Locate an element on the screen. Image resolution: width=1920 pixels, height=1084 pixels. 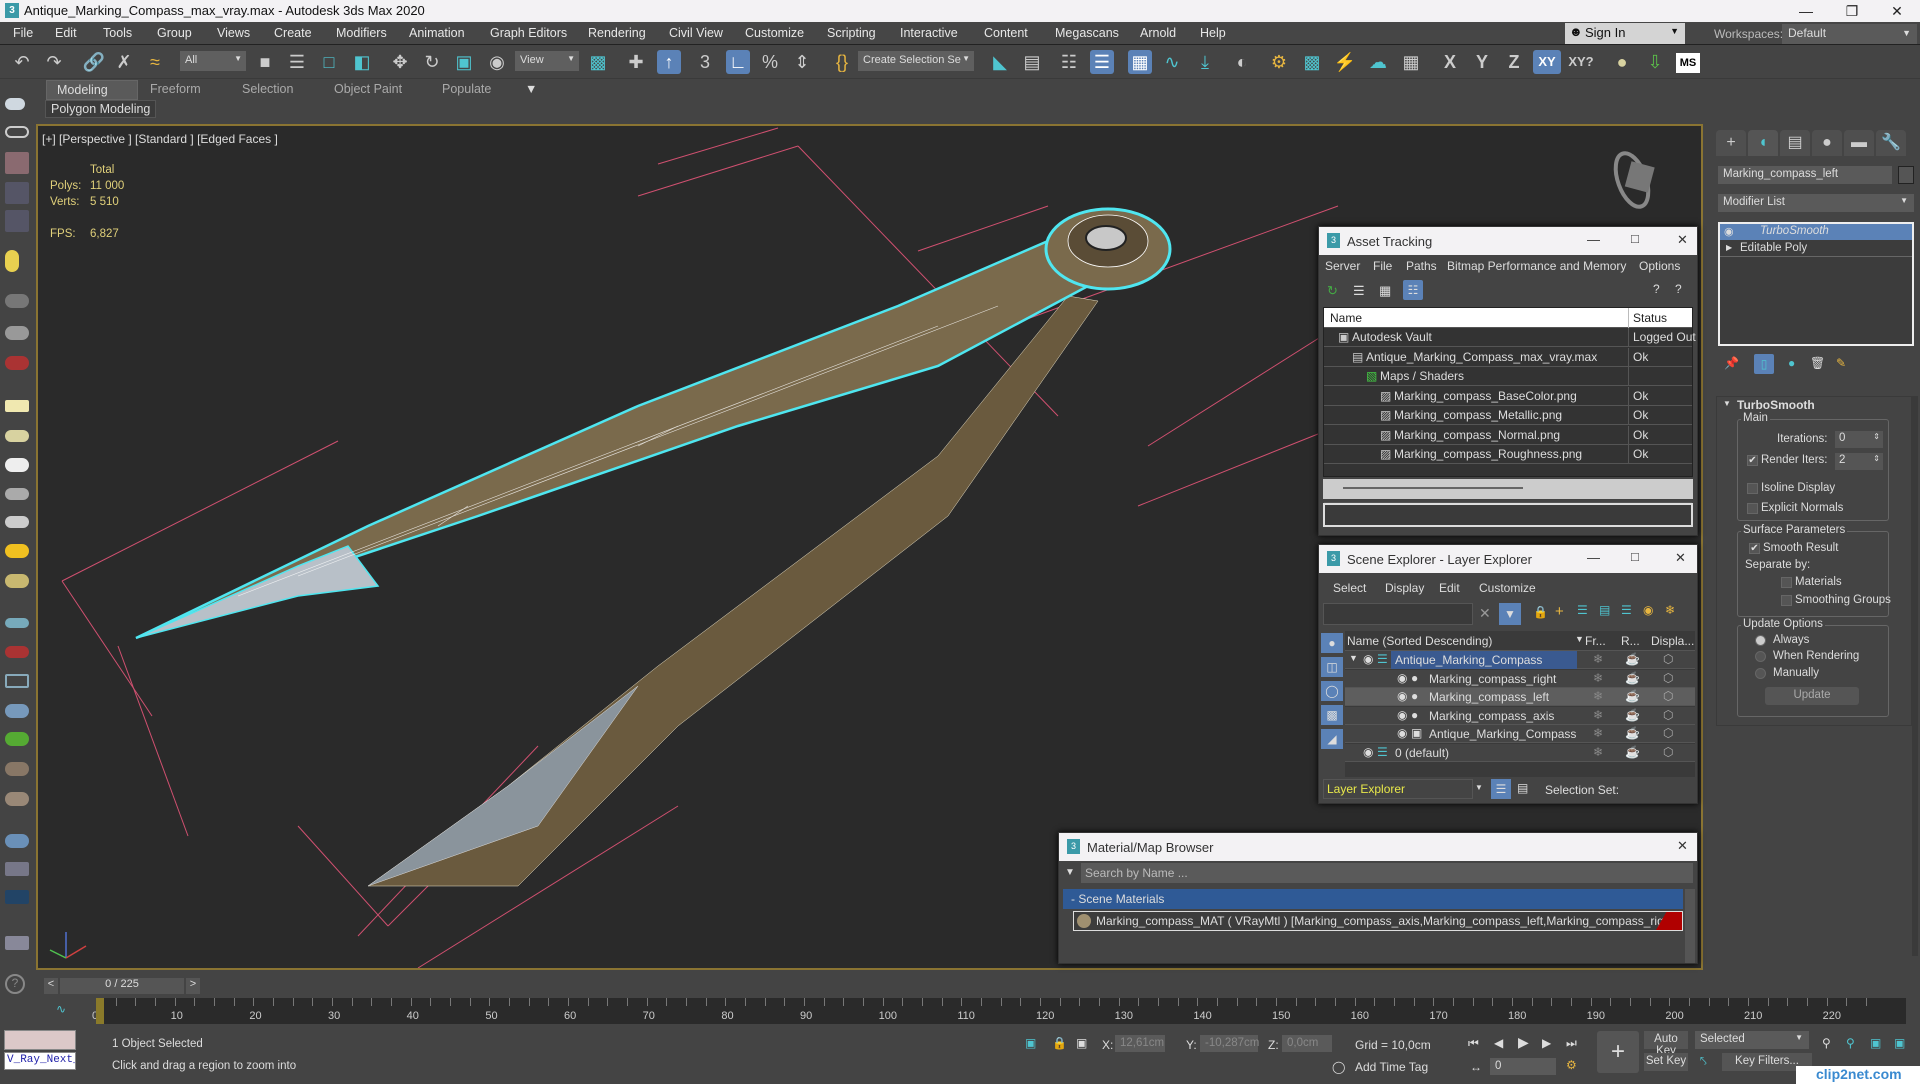
arnold-icon: ● is located at coordinates (1622, 62).